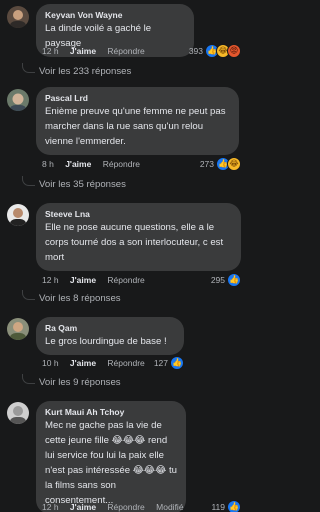 The width and height of the screenshot is (320, 512). What do you see at coordinates (80, 382) in the screenshot?
I see `view-replies-label: Voir les 9 réponses` at bounding box center [80, 382].